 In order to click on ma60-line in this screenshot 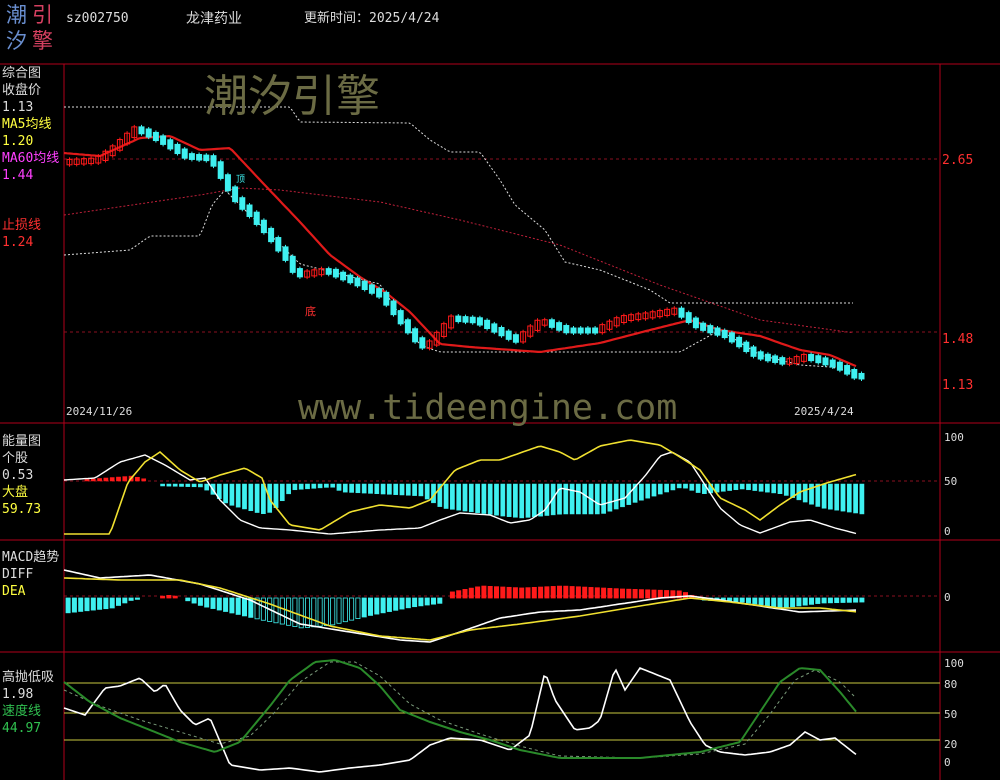, I will do `click(458, 260)`.